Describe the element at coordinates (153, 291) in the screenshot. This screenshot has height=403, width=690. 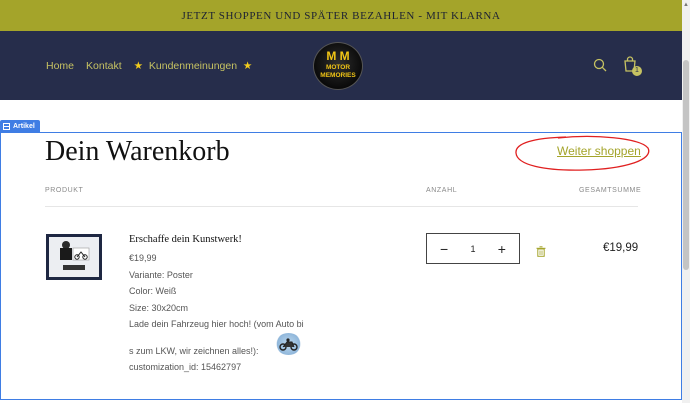
I see `product-color: Color: Weiß` at that location.